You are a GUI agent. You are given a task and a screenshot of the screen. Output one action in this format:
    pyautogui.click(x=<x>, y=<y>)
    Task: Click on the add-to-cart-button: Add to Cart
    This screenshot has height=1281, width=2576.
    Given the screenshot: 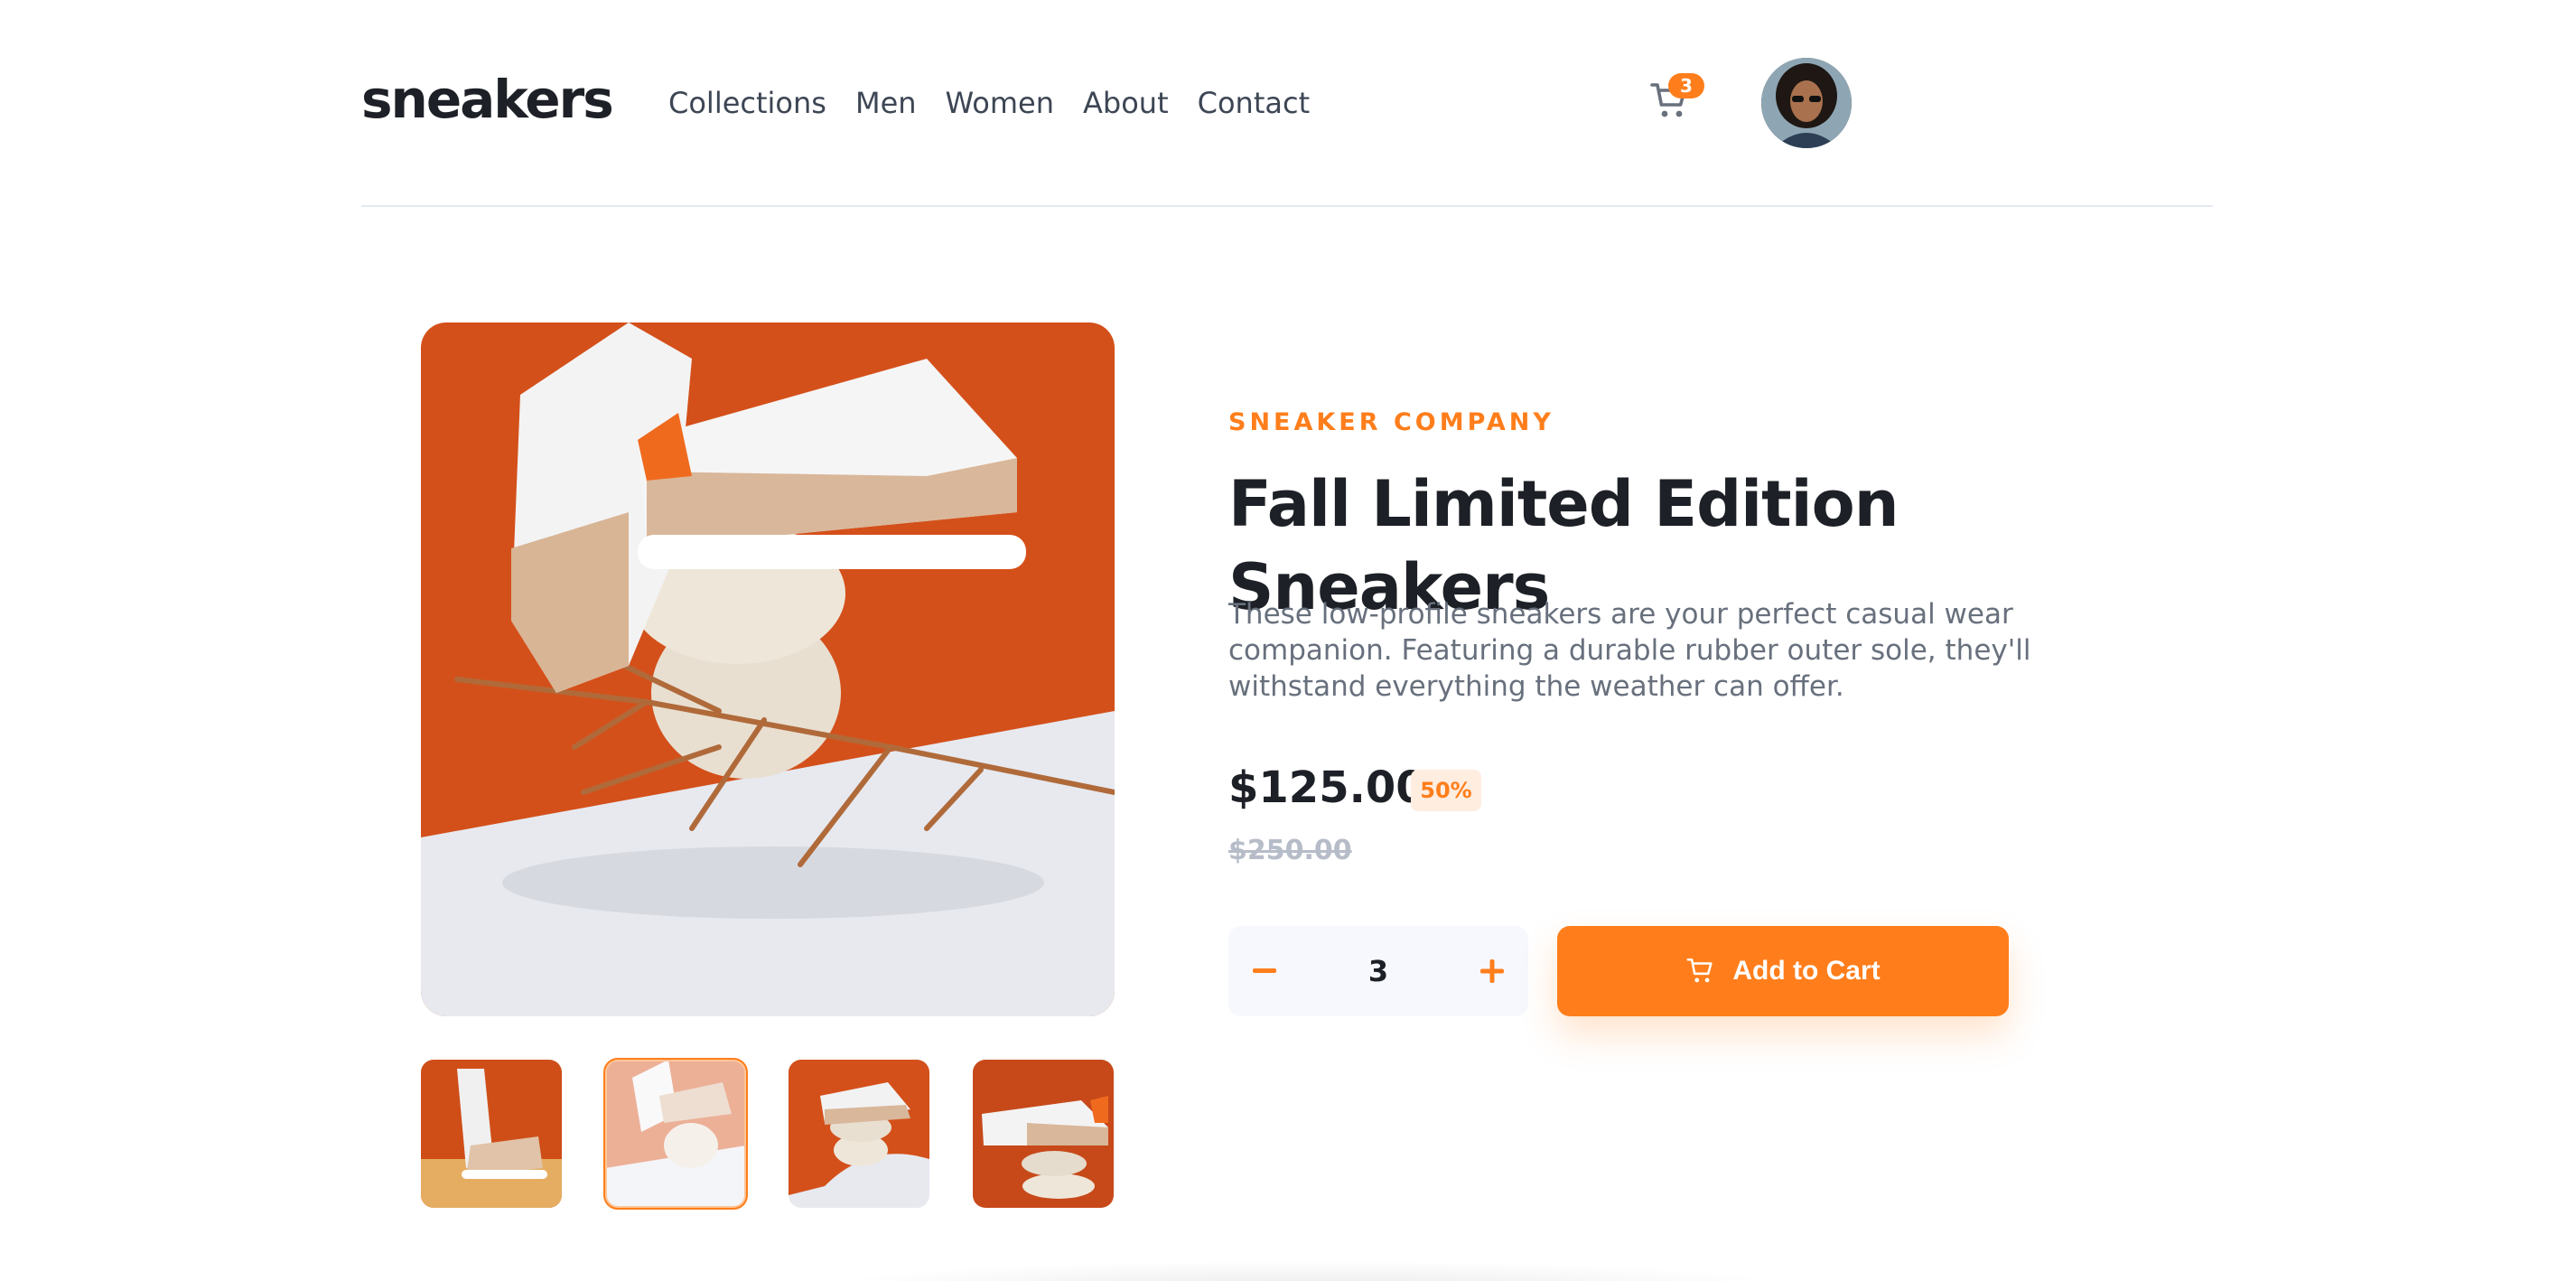 What is the action you would take?
    pyautogui.click(x=1783, y=971)
    